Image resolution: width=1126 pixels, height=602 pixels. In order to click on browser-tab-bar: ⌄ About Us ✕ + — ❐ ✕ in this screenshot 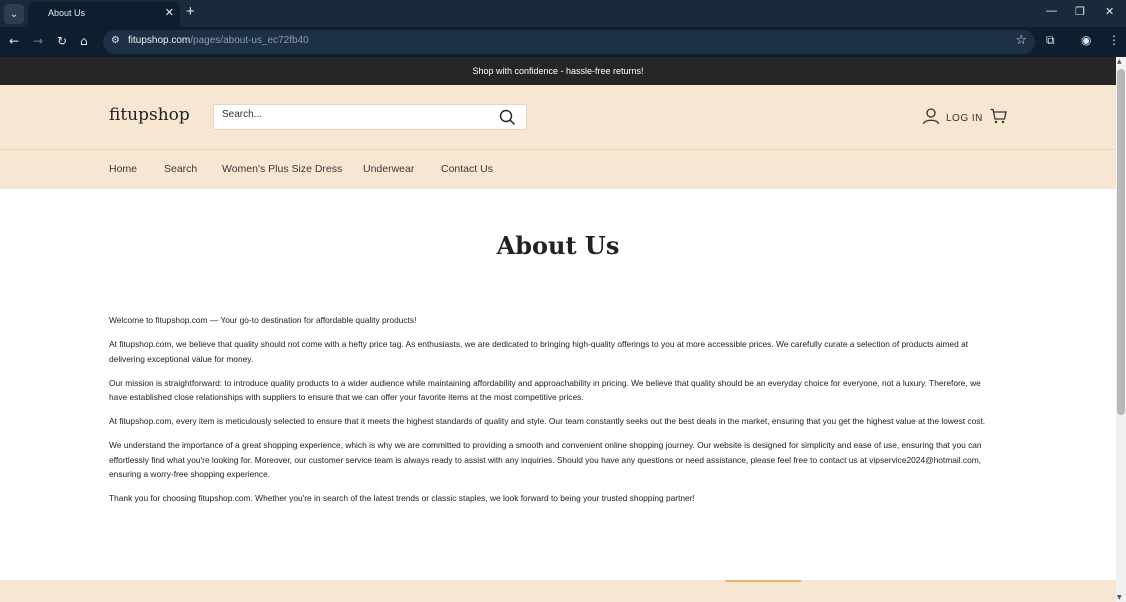, I will do `click(563, 13)`.